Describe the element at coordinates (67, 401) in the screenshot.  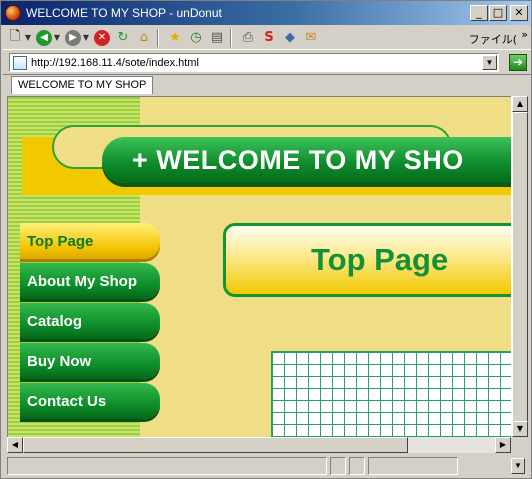
I see `nav-label: Contact Us` at that location.